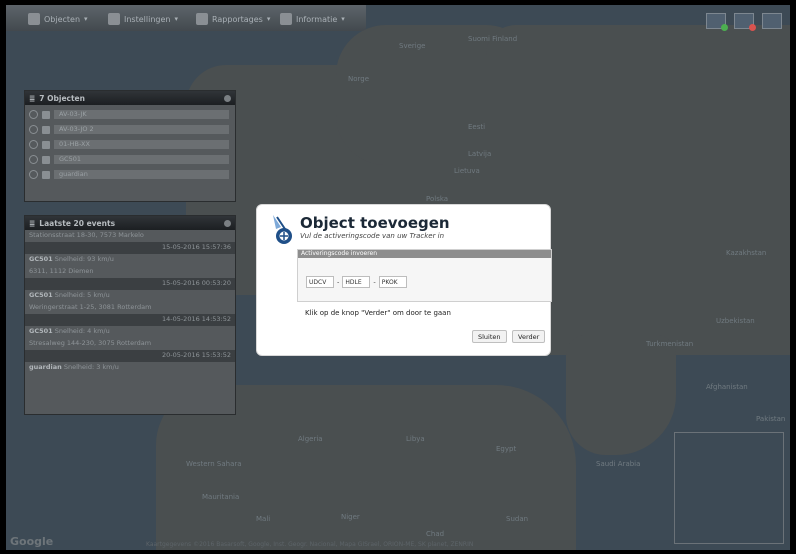  I want to click on add-screen-icon, so click(717, 22).